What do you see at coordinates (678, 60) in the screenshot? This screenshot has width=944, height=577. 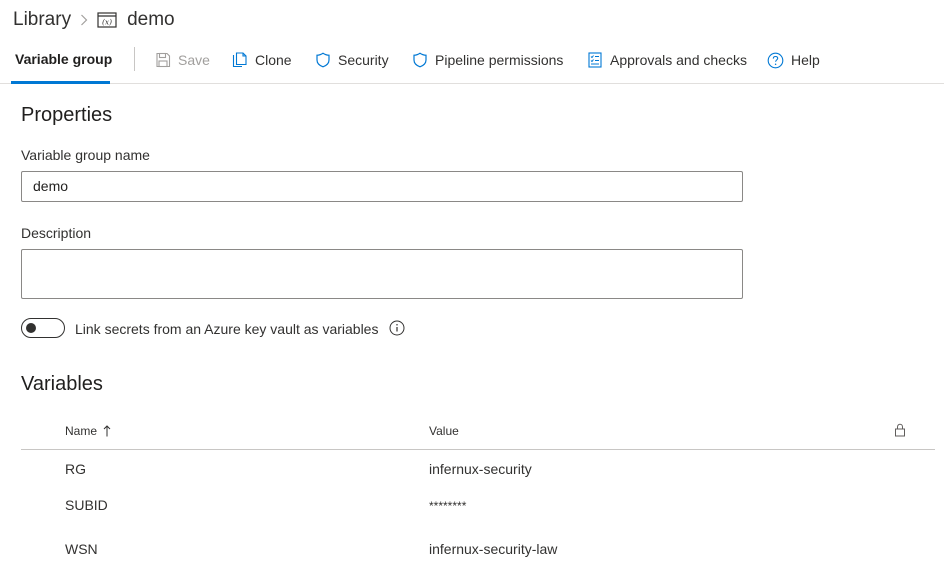 I see `approvals-and-checks-button-label: Approvals and checks` at bounding box center [678, 60].